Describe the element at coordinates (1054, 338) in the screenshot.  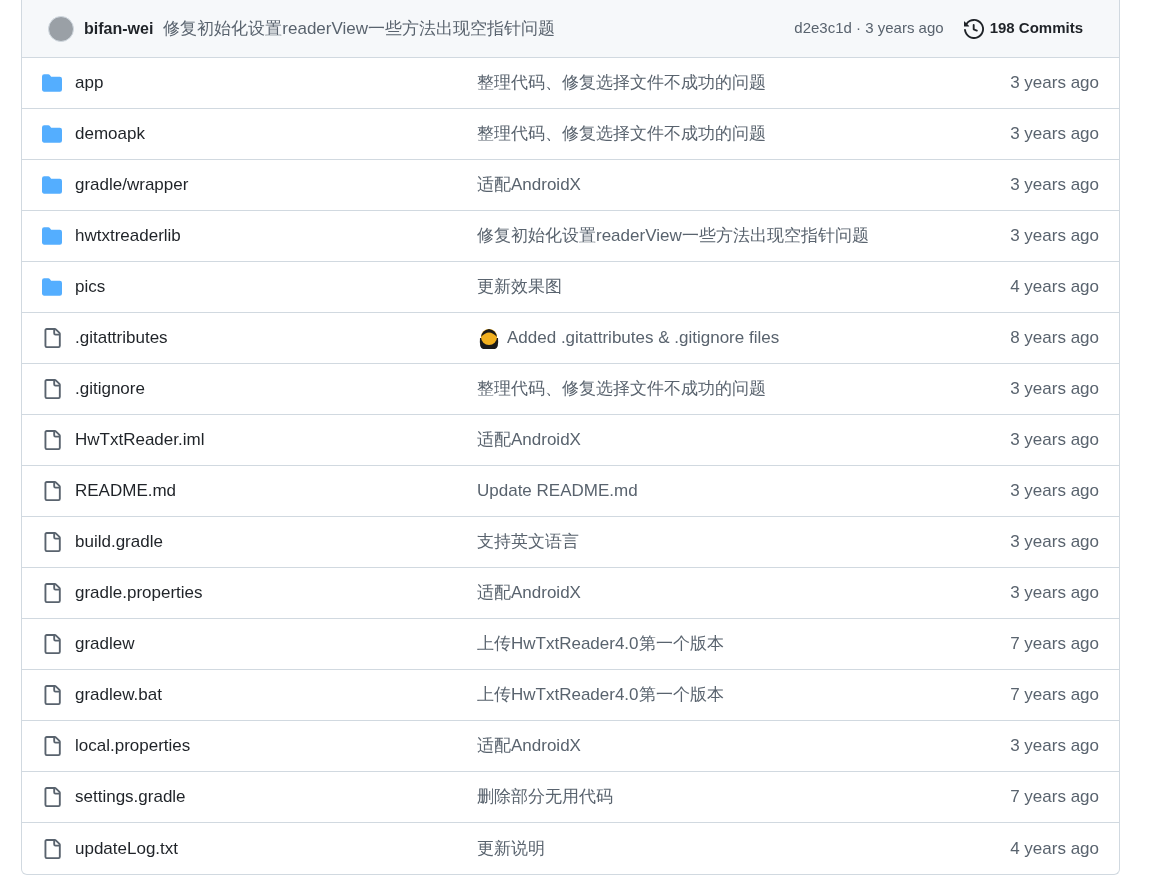
I see `commit-time: 8 years ago` at that location.